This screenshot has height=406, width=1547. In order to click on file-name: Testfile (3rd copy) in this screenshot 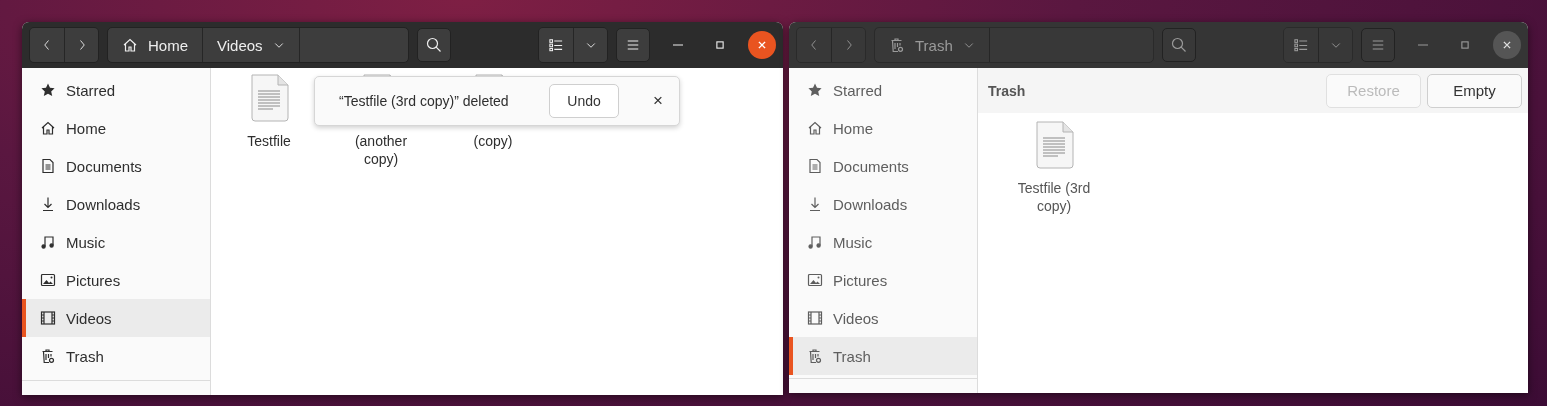, I will do `click(1054, 197)`.